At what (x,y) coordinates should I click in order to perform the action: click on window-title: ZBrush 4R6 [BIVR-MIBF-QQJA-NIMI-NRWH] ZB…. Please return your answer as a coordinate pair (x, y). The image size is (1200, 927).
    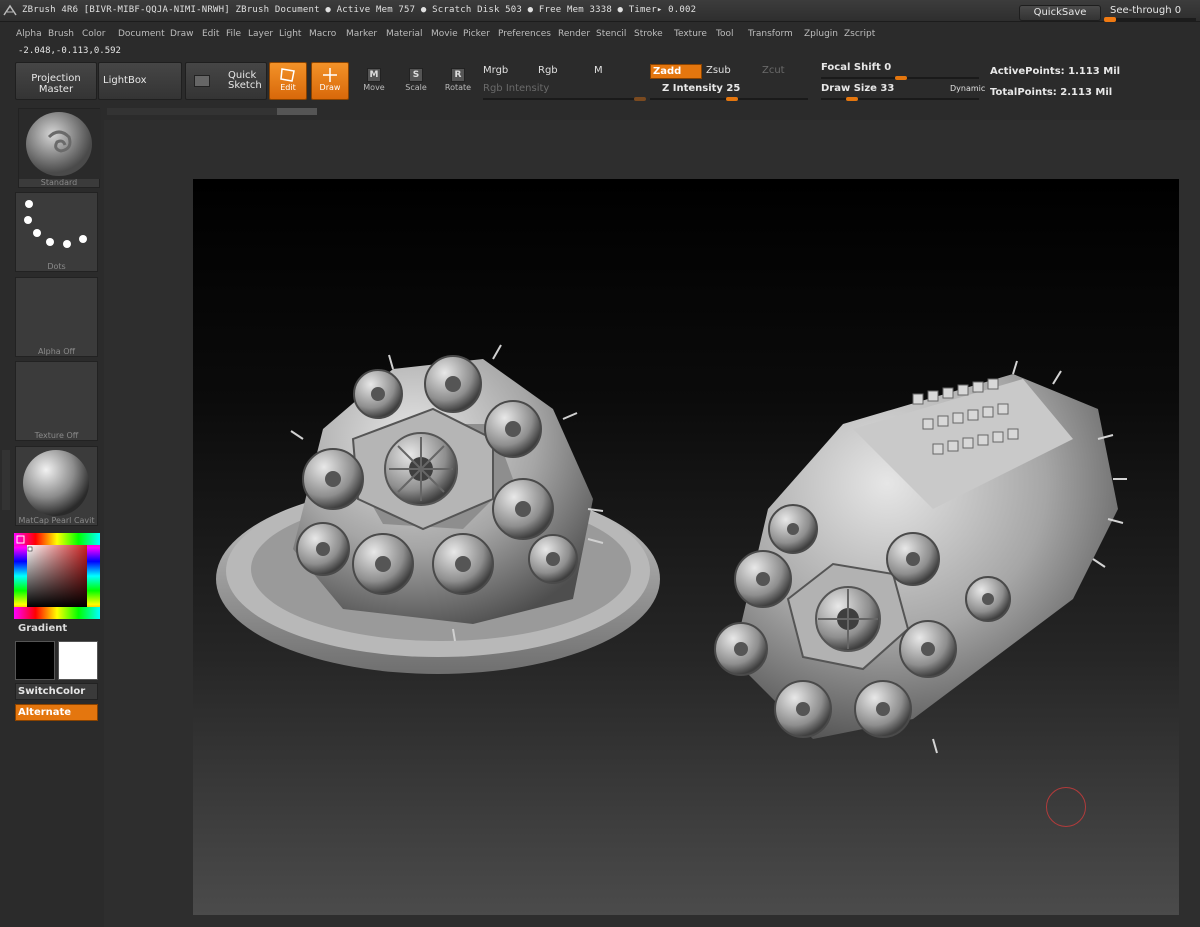
    Looking at the image, I should click on (359, 10).